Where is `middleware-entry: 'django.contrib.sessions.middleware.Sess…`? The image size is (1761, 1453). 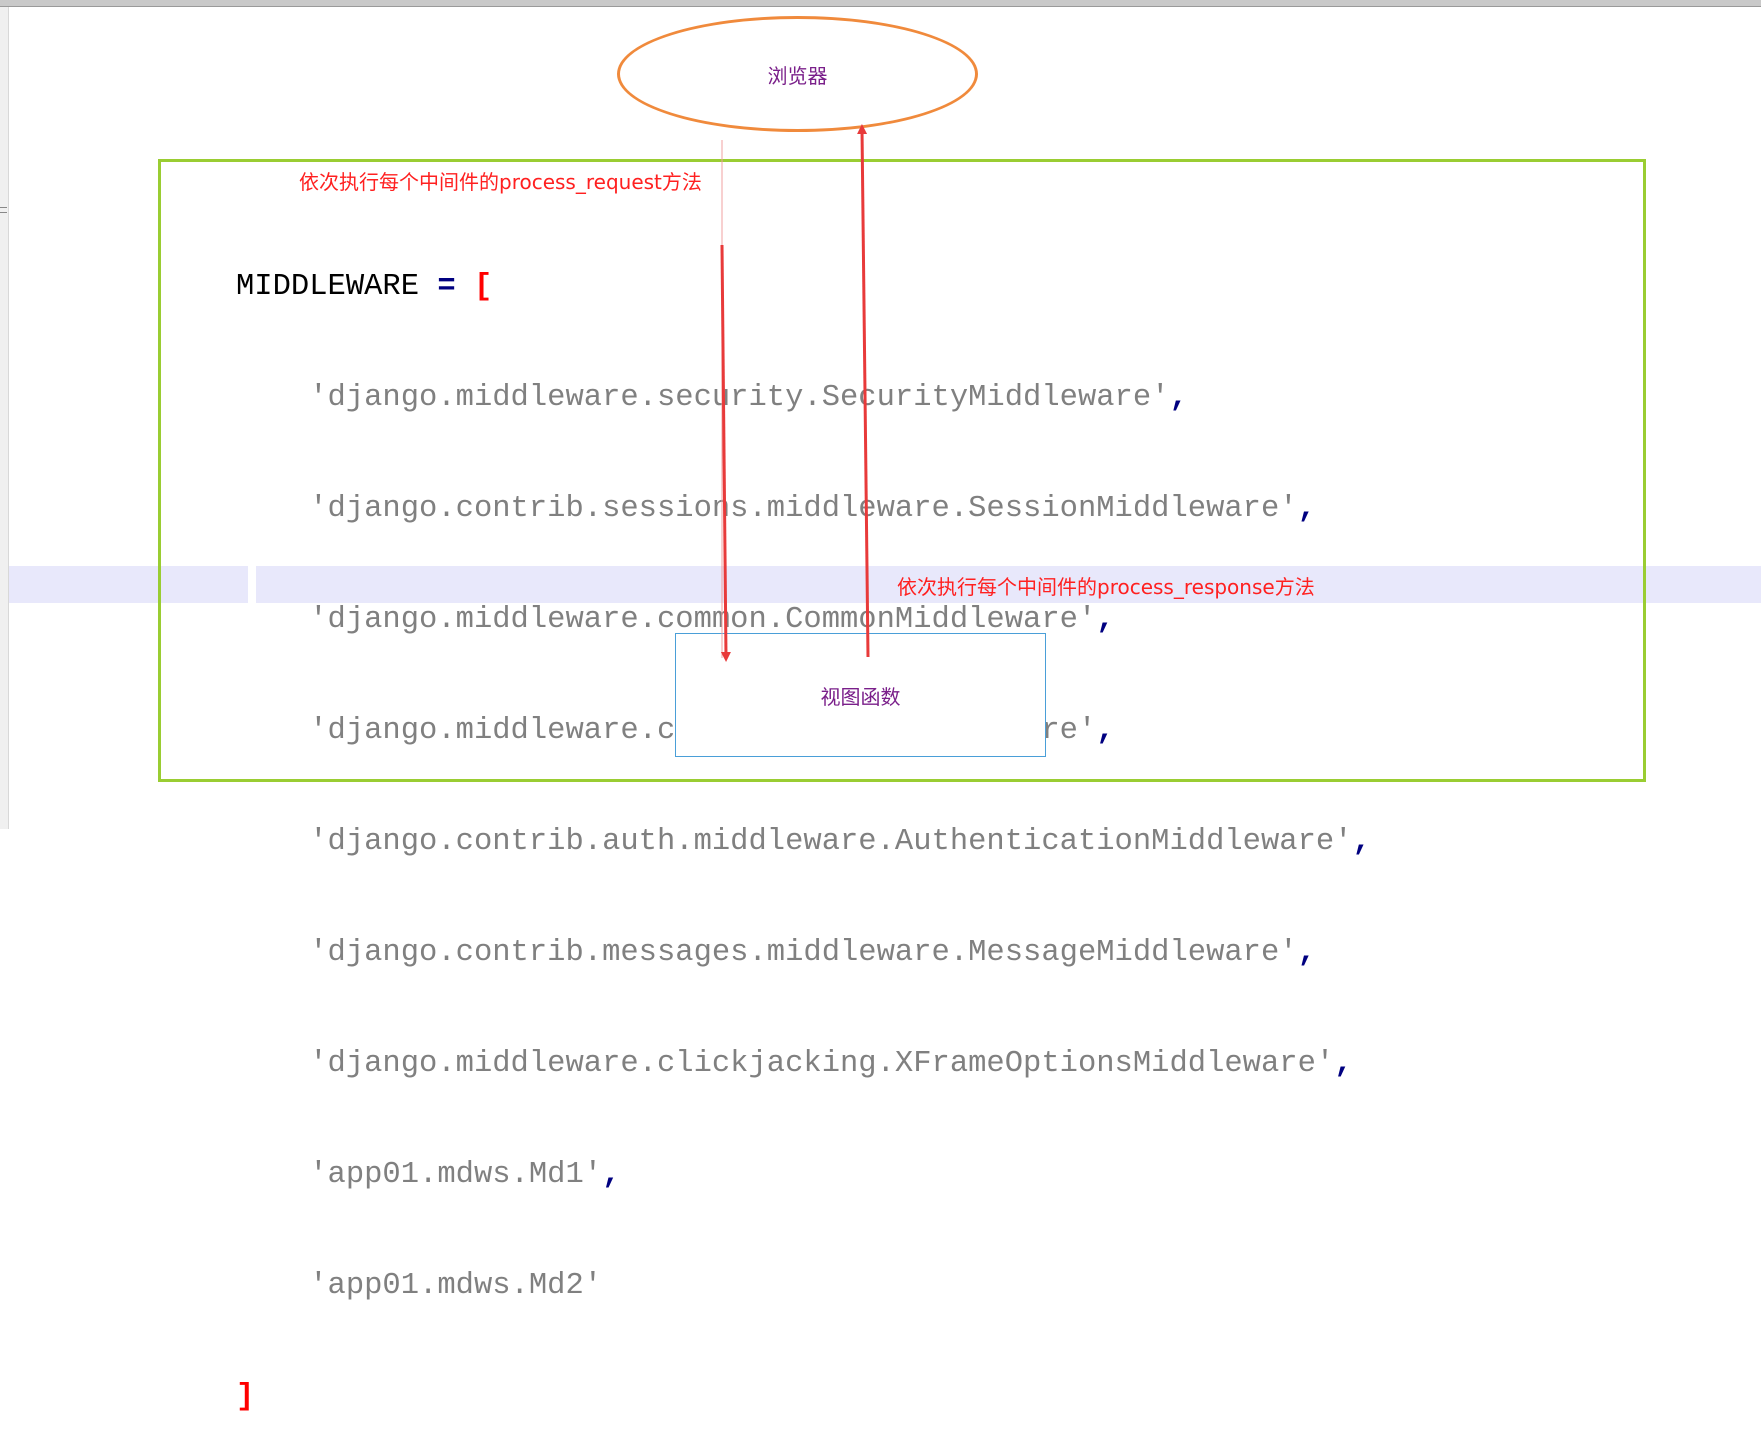 middleware-entry: 'django.contrib.sessions.middleware.Sess… is located at coordinates (803, 509).